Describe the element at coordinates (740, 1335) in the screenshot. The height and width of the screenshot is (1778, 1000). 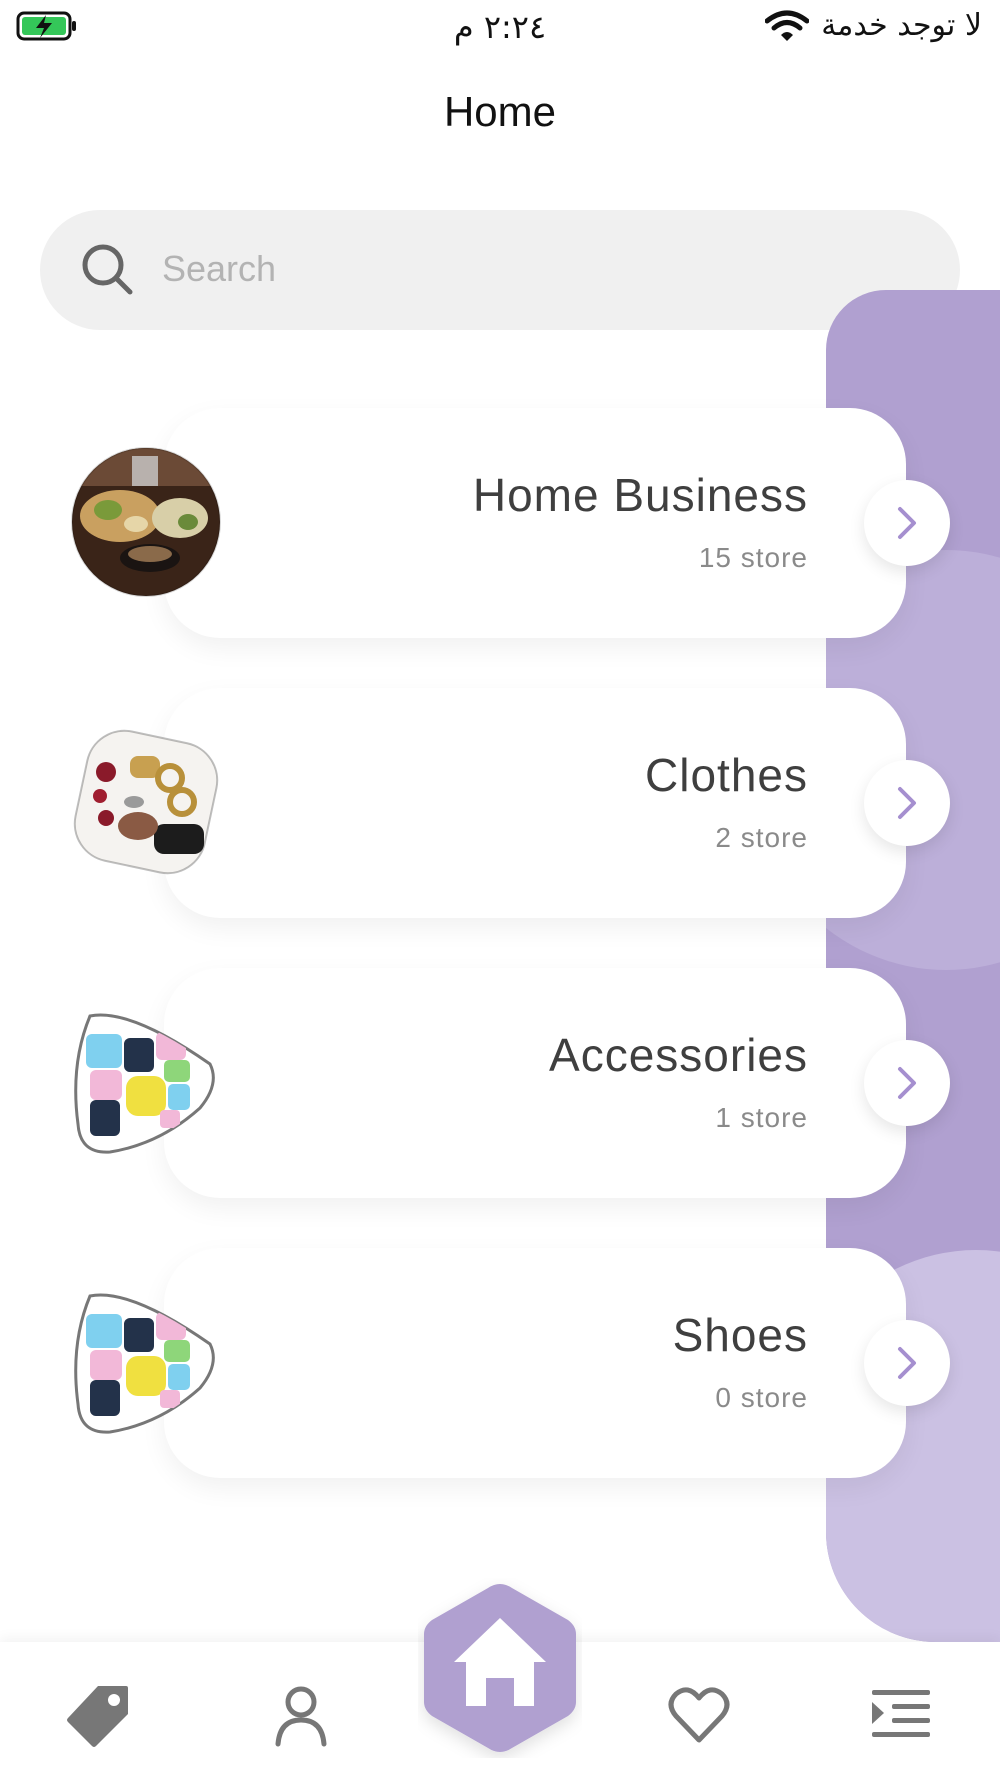
I see `category-title: Shoes` at that location.